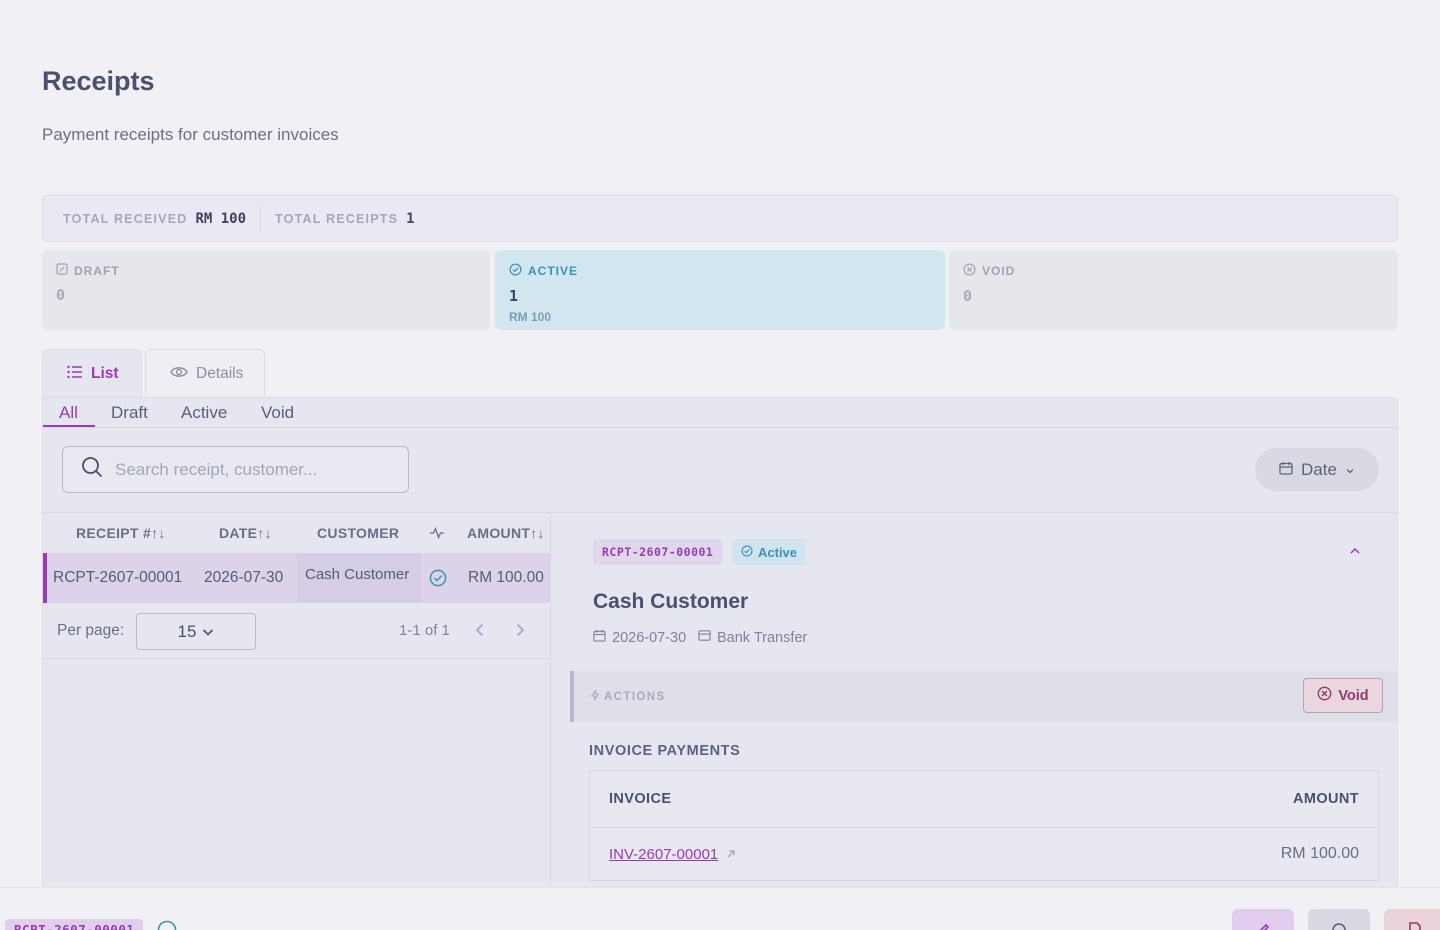  What do you see at coordinates (61, 295) in the screenshot?
I see `draft-count: 0` at bounding box center [61, 295].